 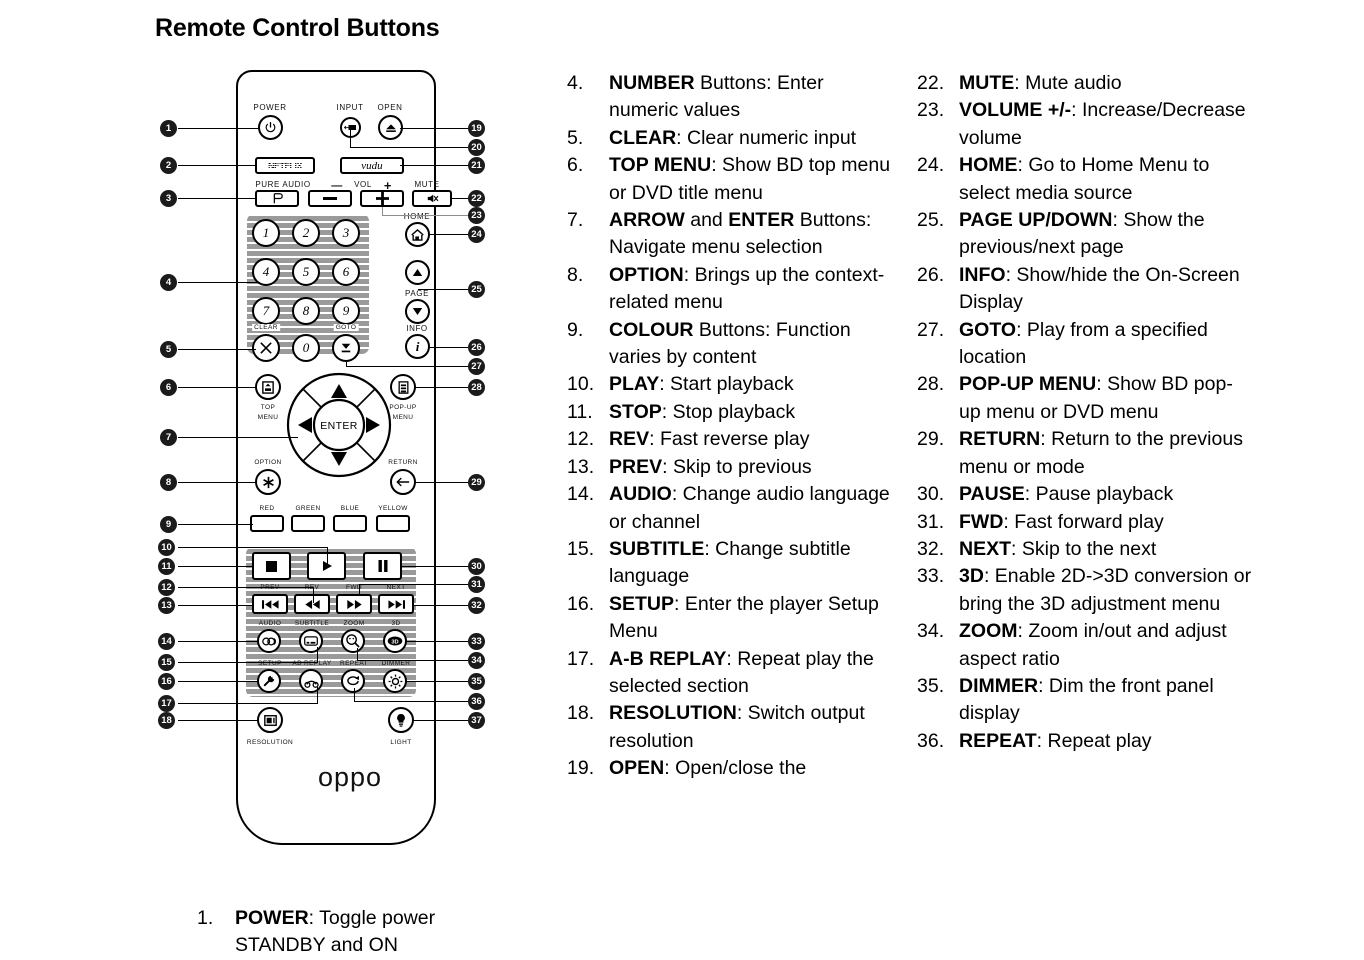 What do you see at coordinates (476, 366) in the screenshot?
I see `callout-27: 27` at bounding box center [476, 366].